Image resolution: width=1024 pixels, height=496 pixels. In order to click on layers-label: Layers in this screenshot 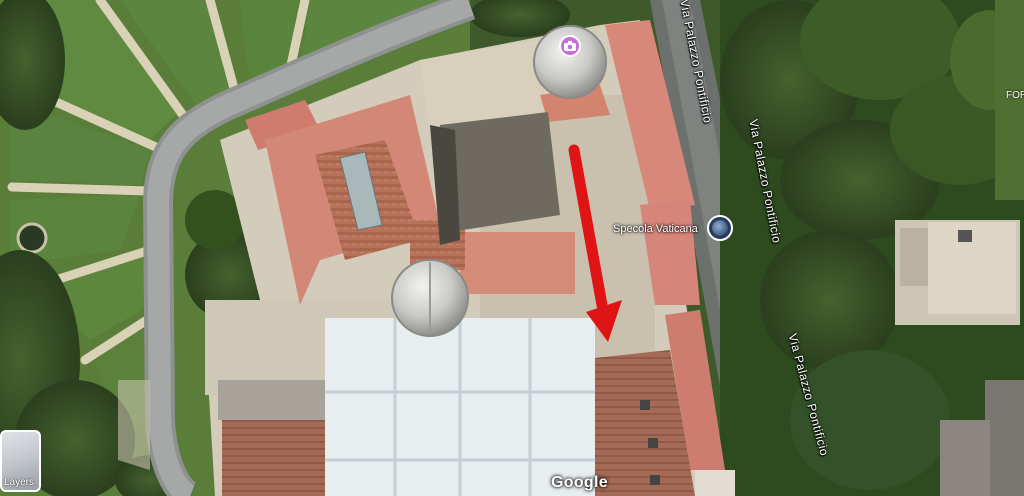, I will do `click(19, 482)`.